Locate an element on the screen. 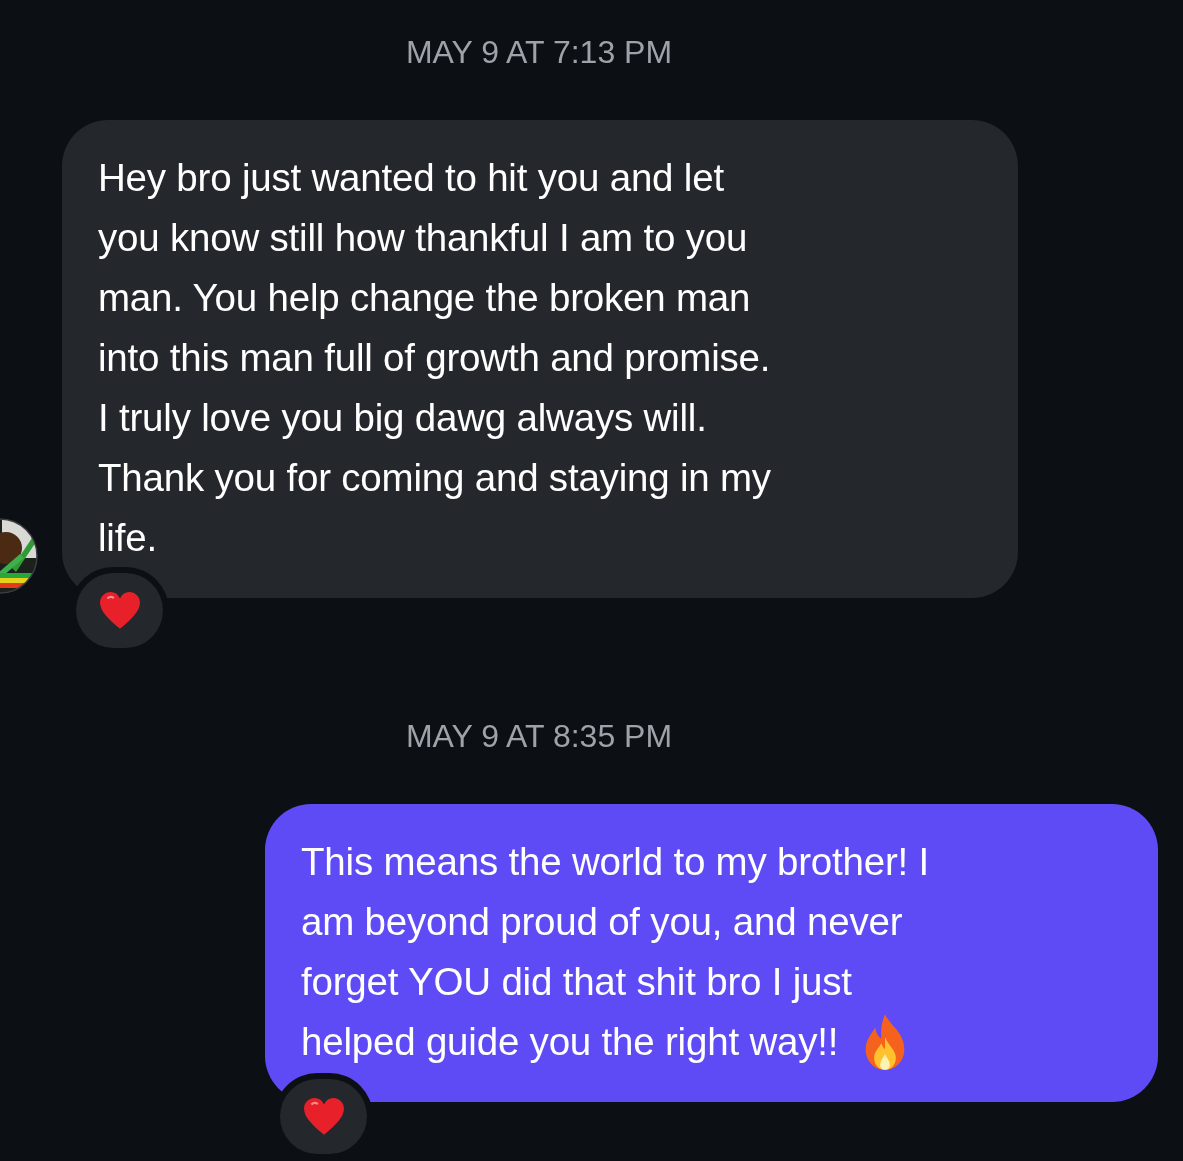 This screenshot has height=1161, width=1183. message-text: Thank you for coming and staying in my is located at coordinates (434, 478).